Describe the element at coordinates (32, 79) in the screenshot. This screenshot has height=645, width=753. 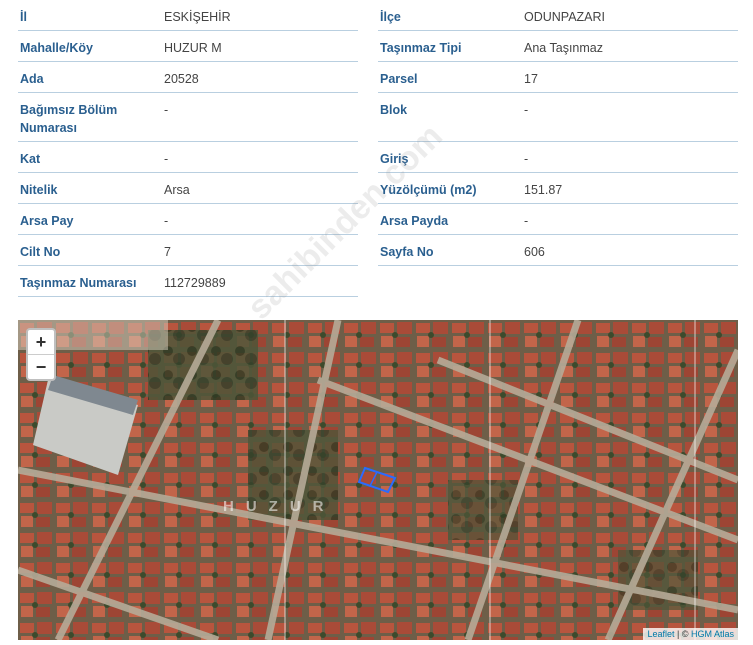
I see `label-ada: Ada` at that location.